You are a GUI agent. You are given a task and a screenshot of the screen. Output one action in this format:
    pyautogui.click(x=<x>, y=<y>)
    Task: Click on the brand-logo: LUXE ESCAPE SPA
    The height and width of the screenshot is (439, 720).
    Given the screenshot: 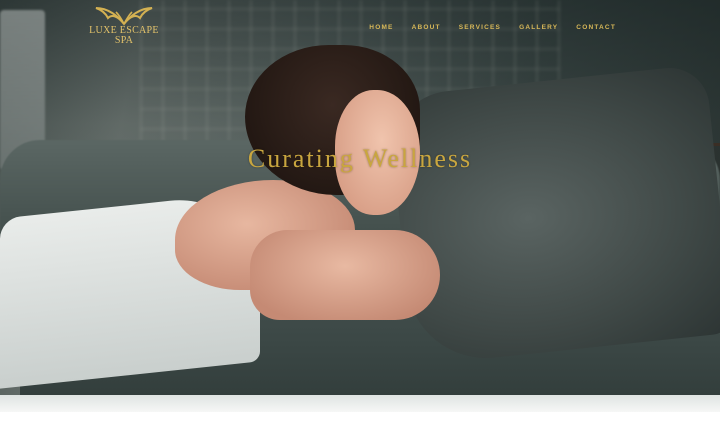 What is the action you would take?
    pyautogui.click(x=124, y=25)
    